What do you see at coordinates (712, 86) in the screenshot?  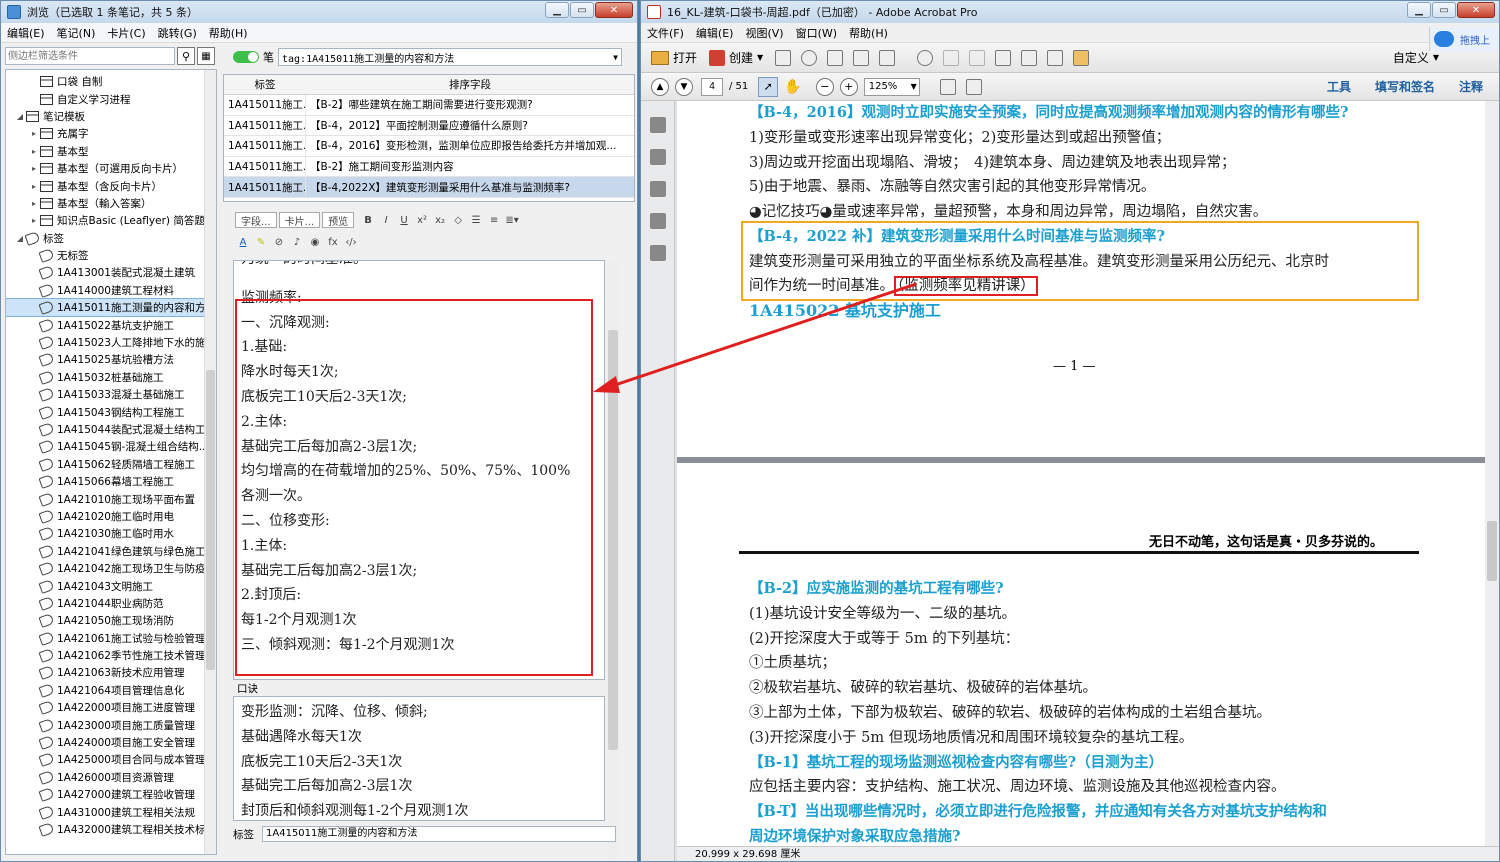 I see `page-number-input` at bounding box center [712, 86].